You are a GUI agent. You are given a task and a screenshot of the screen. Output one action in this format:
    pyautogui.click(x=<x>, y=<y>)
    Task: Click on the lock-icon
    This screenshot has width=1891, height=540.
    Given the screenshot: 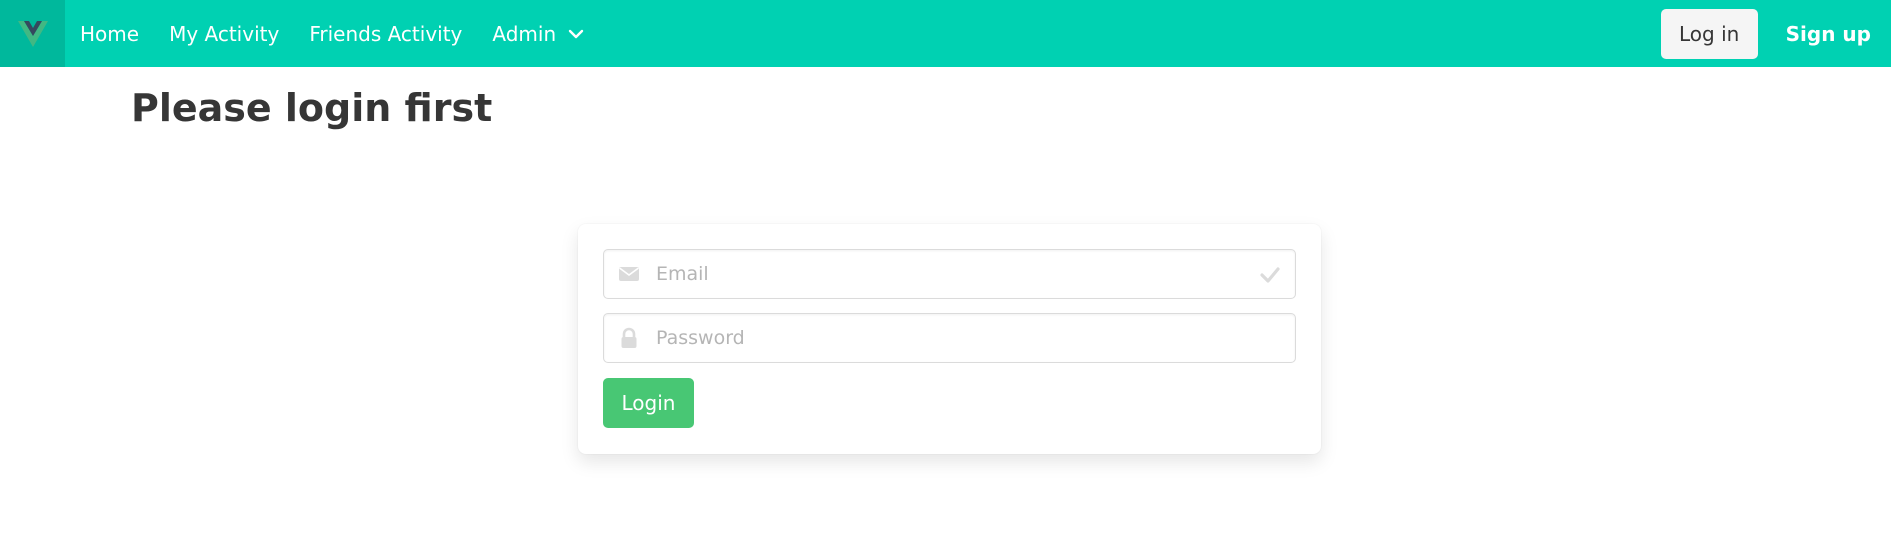 What is the action you would take?
    pyautogui.click(x=629, y=337)
    